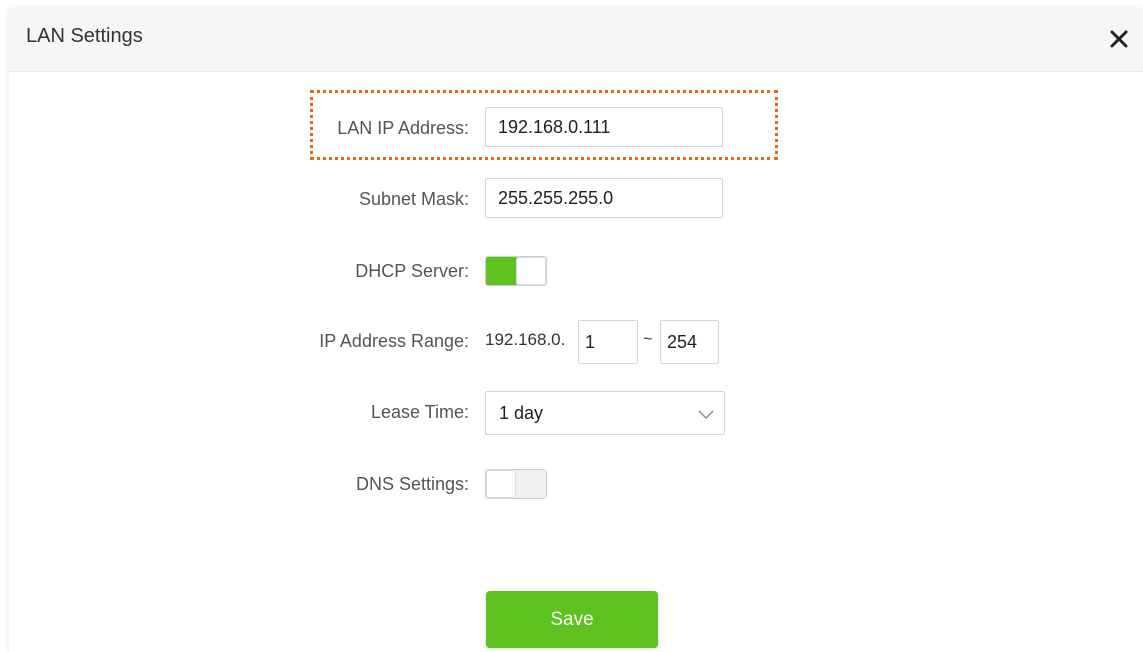 This screenshot has height=652, width=1143. I want to click on lan-ip-row: LAN IP Address:, so click(576, 128).